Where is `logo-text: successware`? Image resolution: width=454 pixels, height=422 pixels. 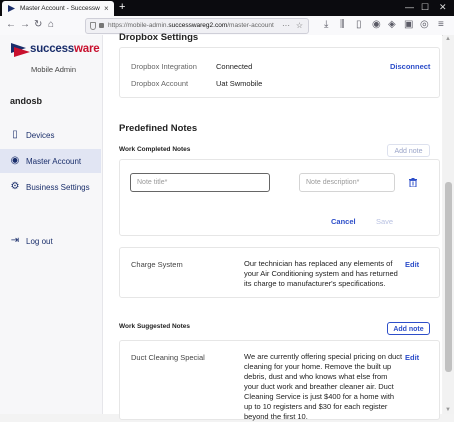 logo-text: successware is located at coordinates (65, 49).